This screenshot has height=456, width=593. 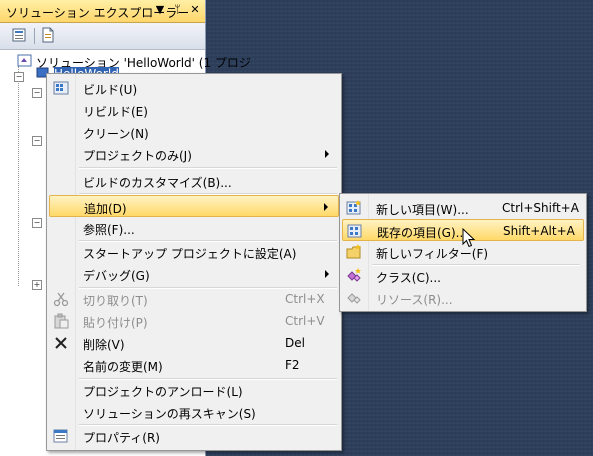 I want to click on menu-item-set-startup: スタートアップ プロジェクトに設定(A), so click(x=194, y=252).